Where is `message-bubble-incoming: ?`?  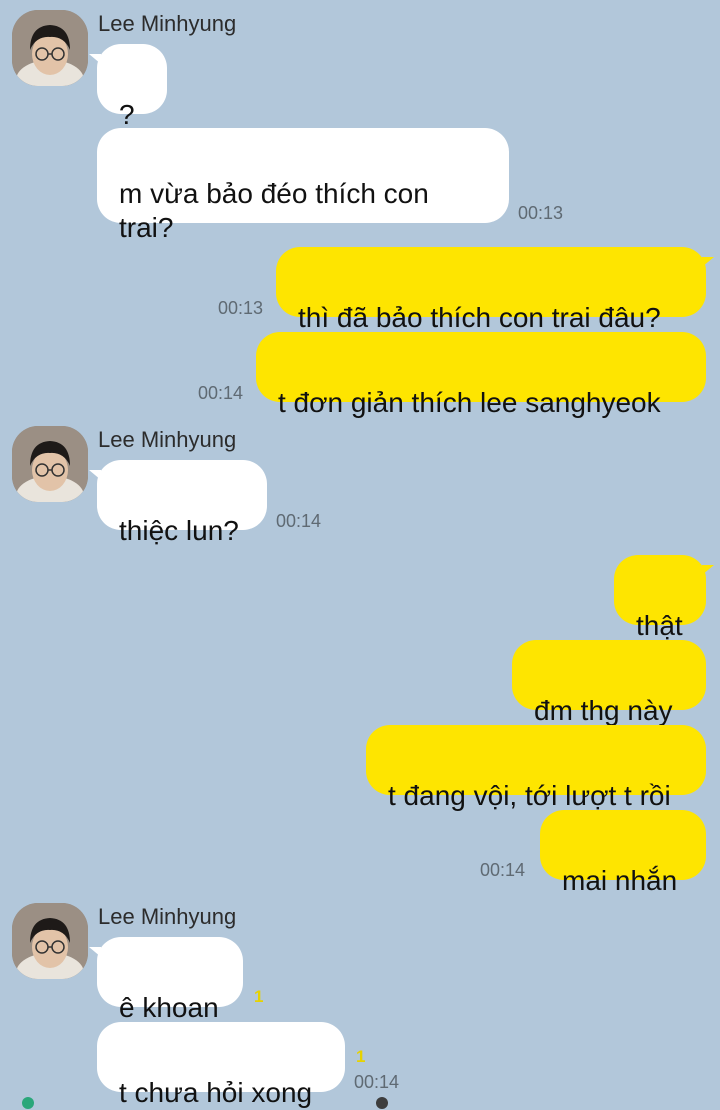
message-bubble-incoming: ? is located at coordinates (128, 87).